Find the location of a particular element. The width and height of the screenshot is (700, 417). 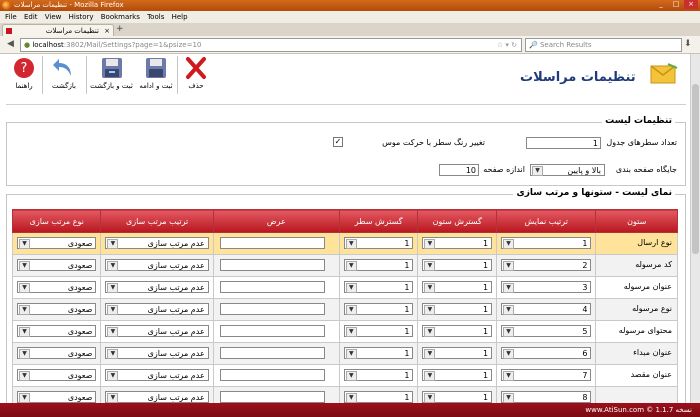

return-button: بازگشت is located at coordinates (64, 76).